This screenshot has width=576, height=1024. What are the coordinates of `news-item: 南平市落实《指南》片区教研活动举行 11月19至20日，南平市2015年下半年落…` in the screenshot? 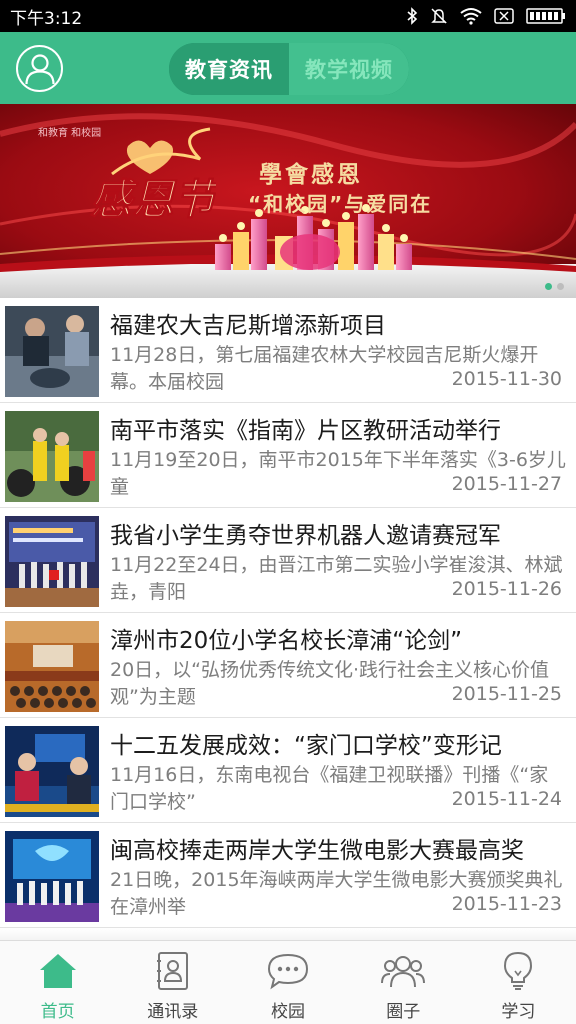 It's located at (288, 455).